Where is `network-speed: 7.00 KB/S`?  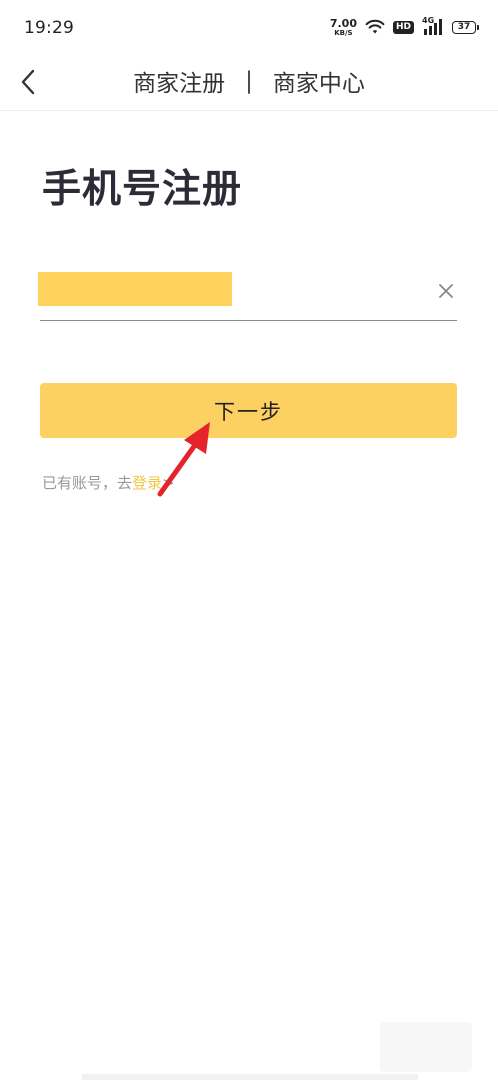 network-speed: 7.00 KB/S is located at coordinates (343, 27).